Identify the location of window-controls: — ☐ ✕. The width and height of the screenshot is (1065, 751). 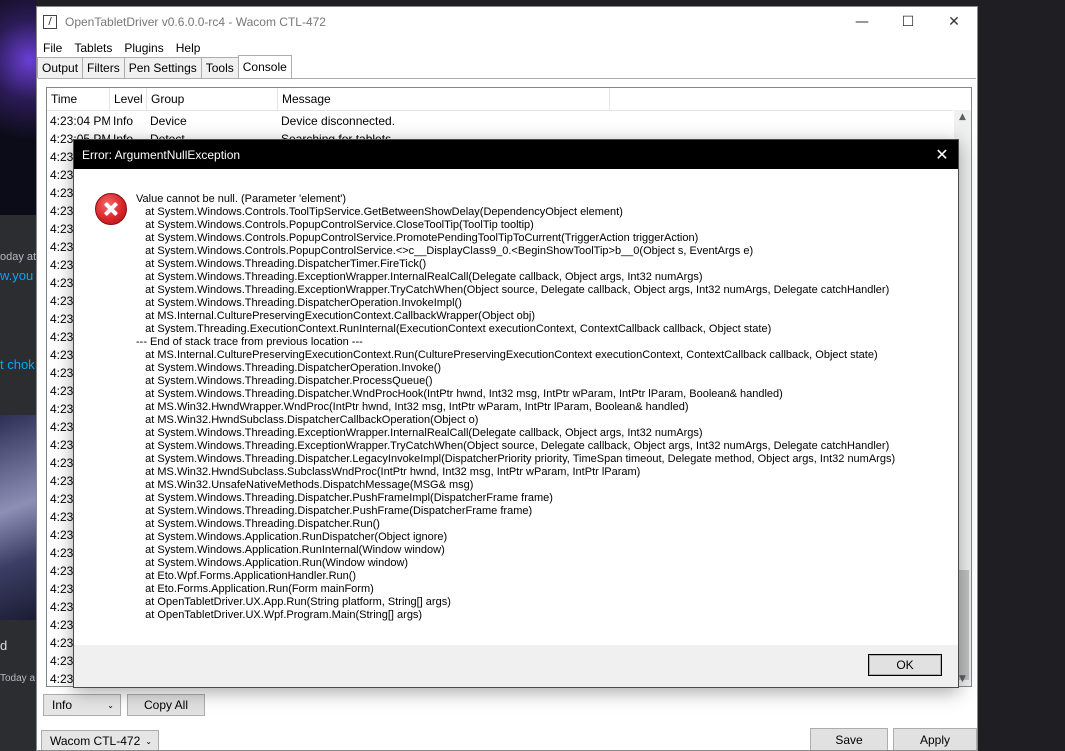
(908, 22).